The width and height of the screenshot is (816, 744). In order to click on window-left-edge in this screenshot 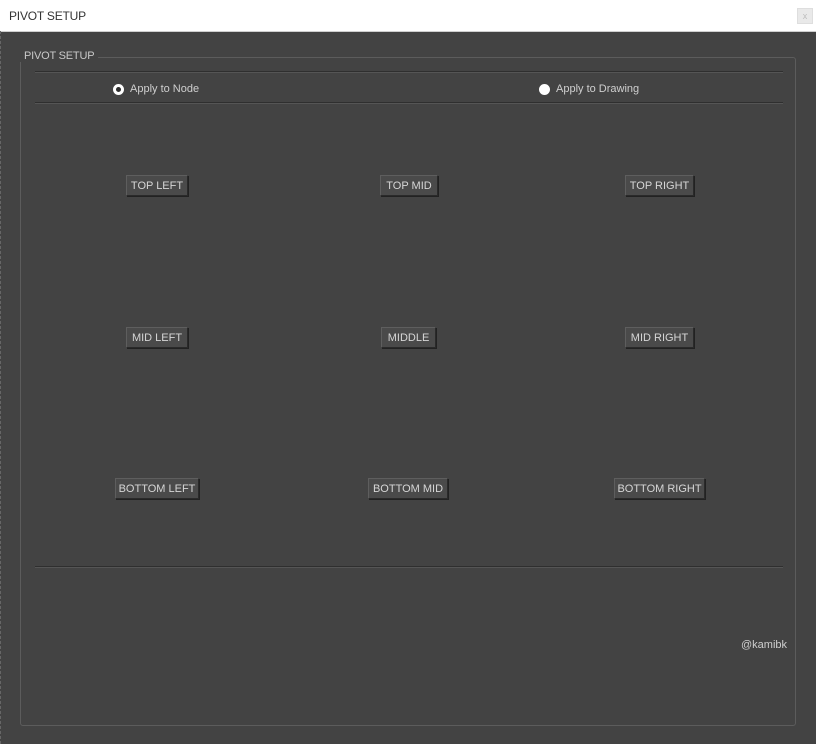, I will do `click(1, 387)`.